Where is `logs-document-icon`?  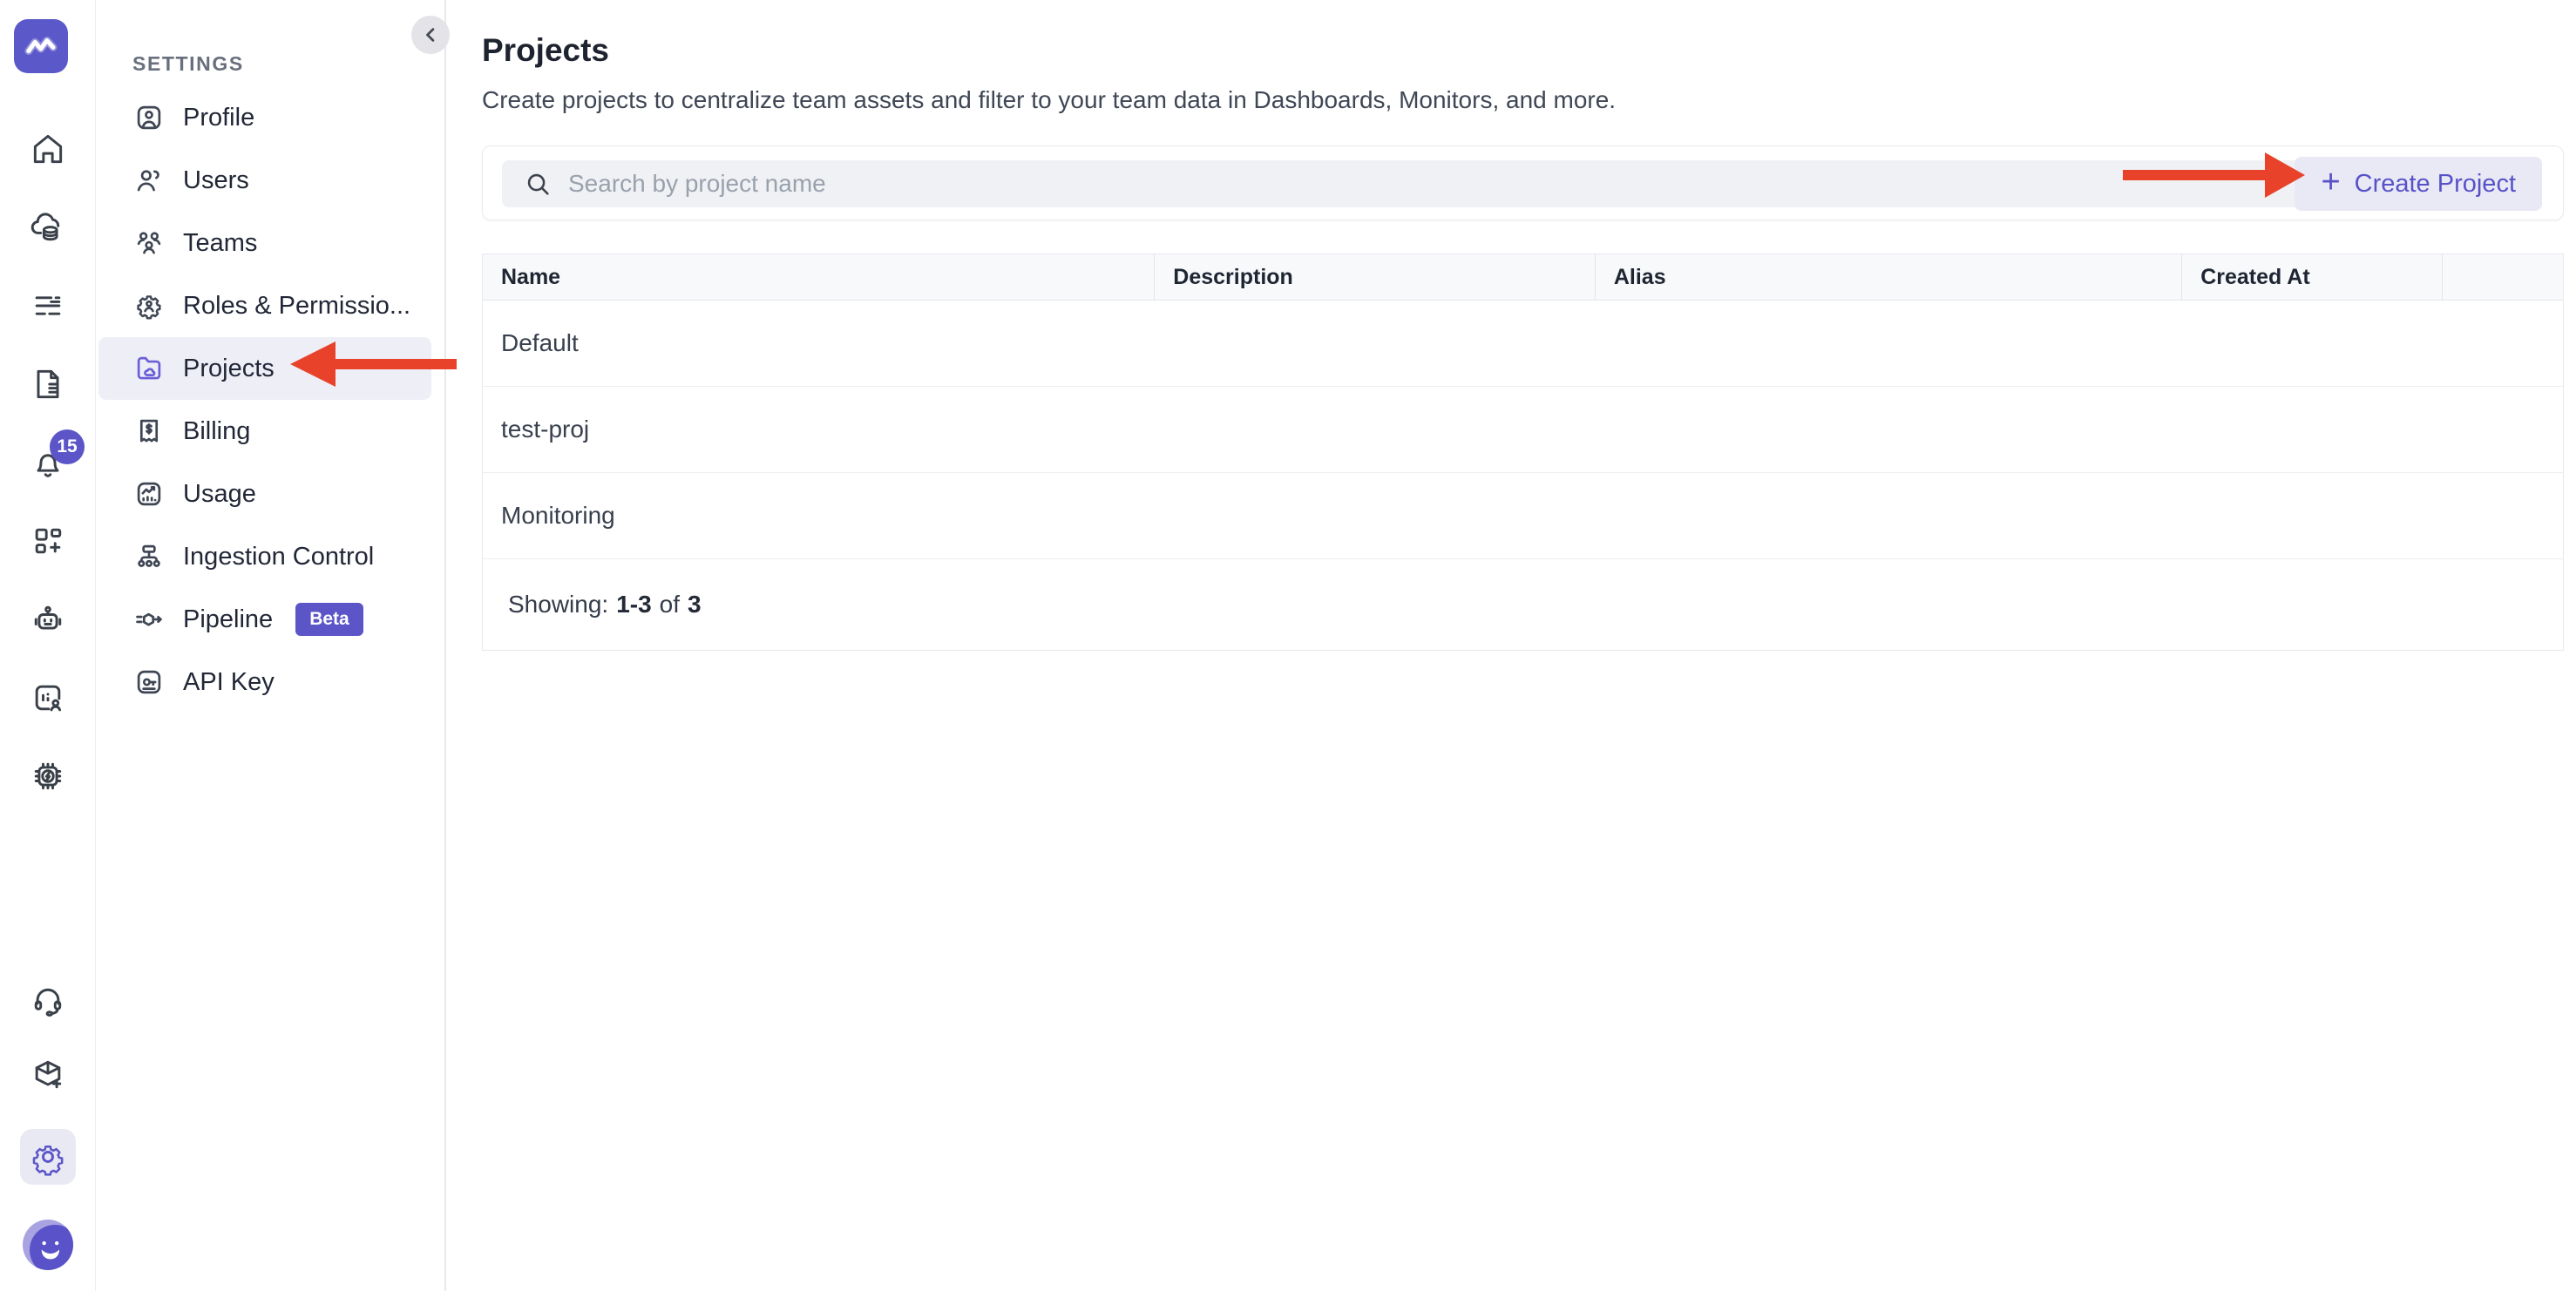
logs-document-icon is located at coordinates (48, 384).